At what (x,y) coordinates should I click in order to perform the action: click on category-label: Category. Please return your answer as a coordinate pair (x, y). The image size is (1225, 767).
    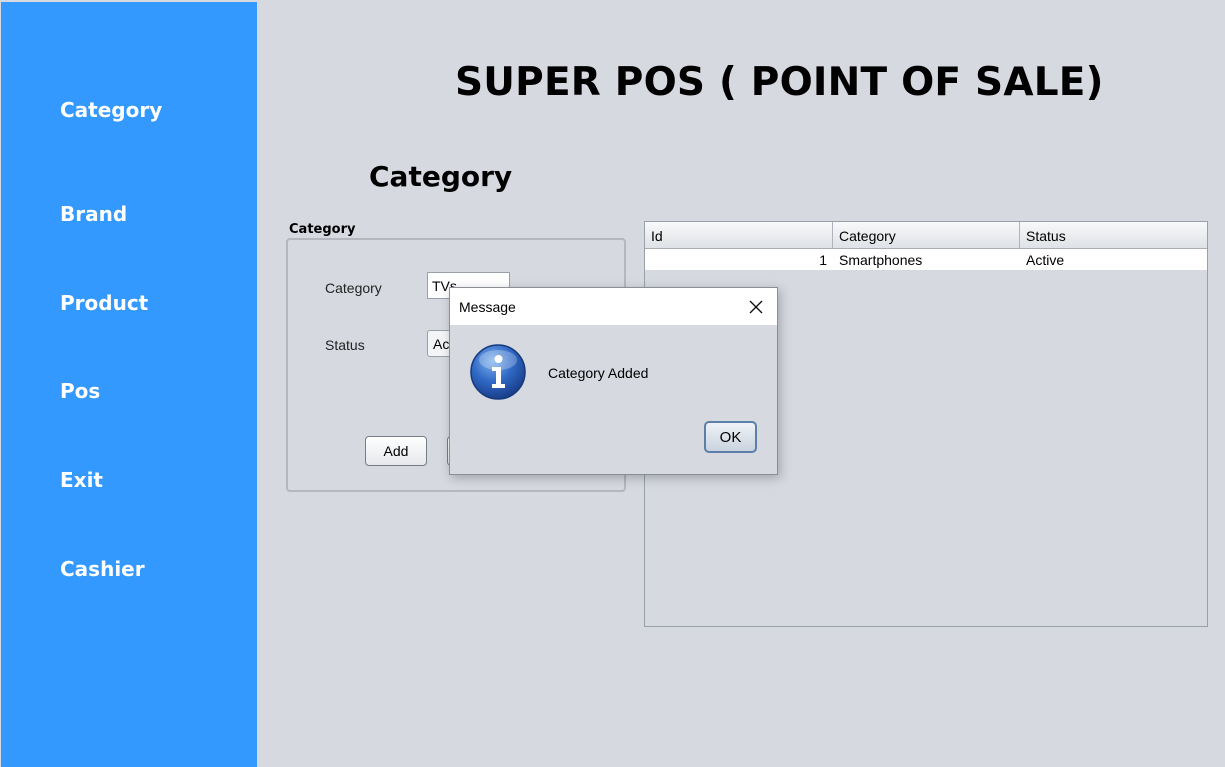
    Looking at the image, I should click on (353, 288).